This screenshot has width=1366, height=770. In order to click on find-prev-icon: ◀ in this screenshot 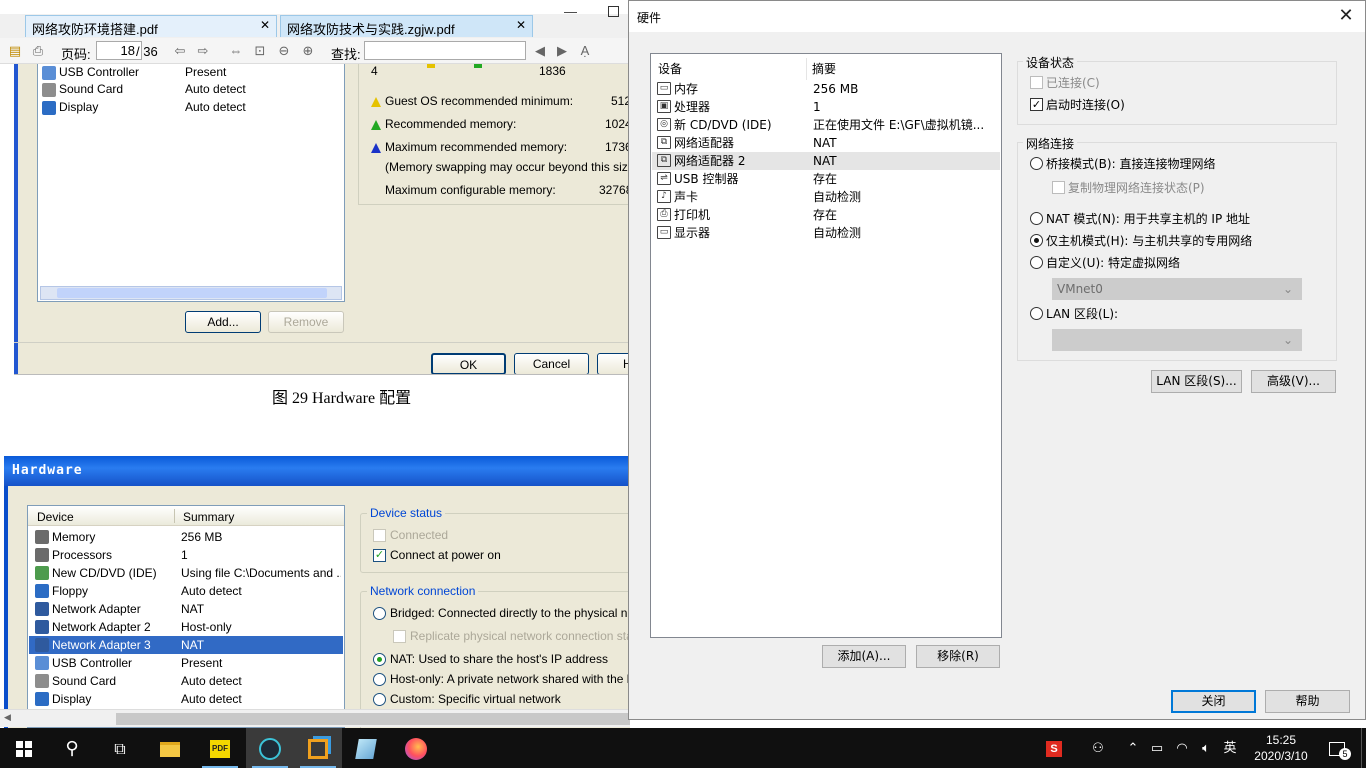, I will do `click(540, 51)`.